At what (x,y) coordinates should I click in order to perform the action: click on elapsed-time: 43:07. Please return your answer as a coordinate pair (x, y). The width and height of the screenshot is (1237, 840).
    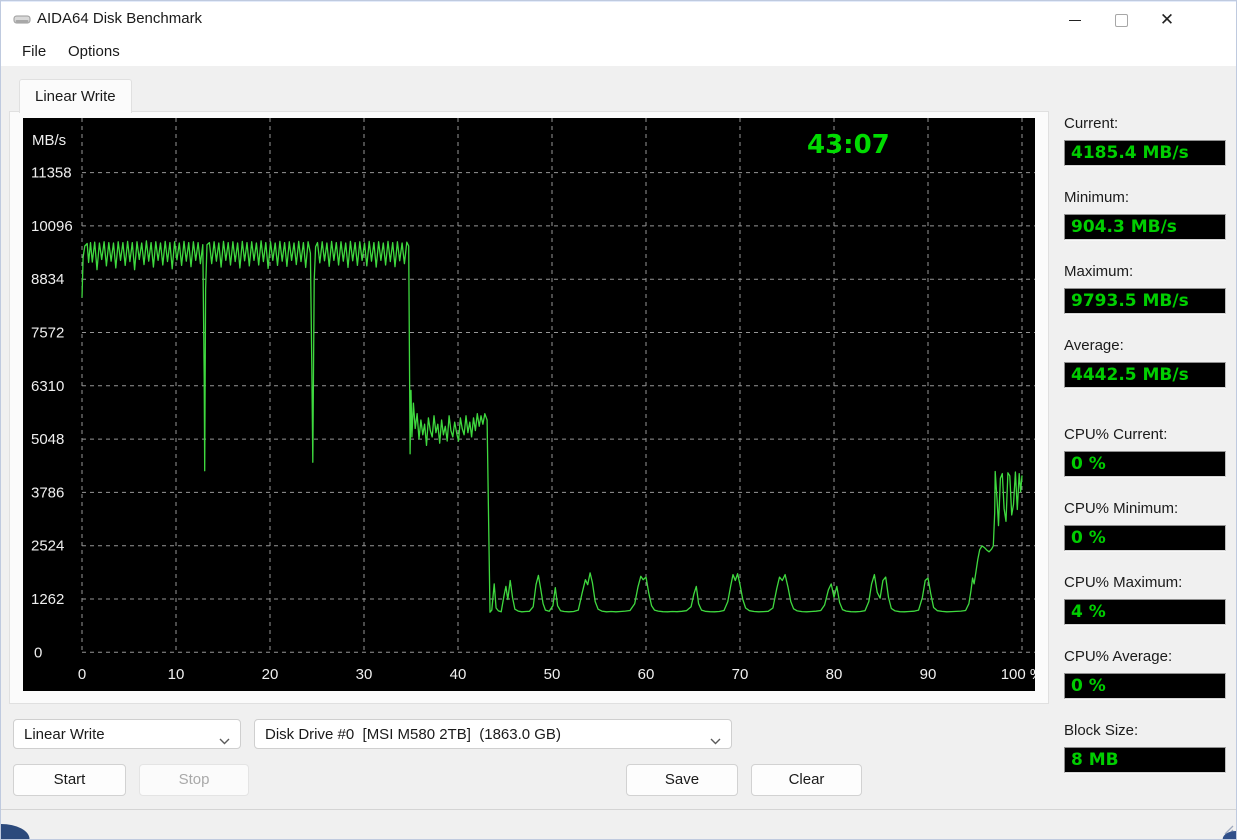
    Looking at the image, I should click on (848, 145).